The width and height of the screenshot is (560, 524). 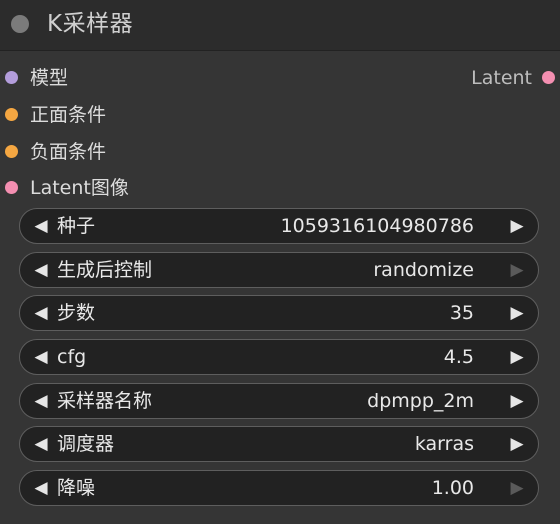 I want to click on widget-value: 1059316104980786, so click(x=377, y=226).